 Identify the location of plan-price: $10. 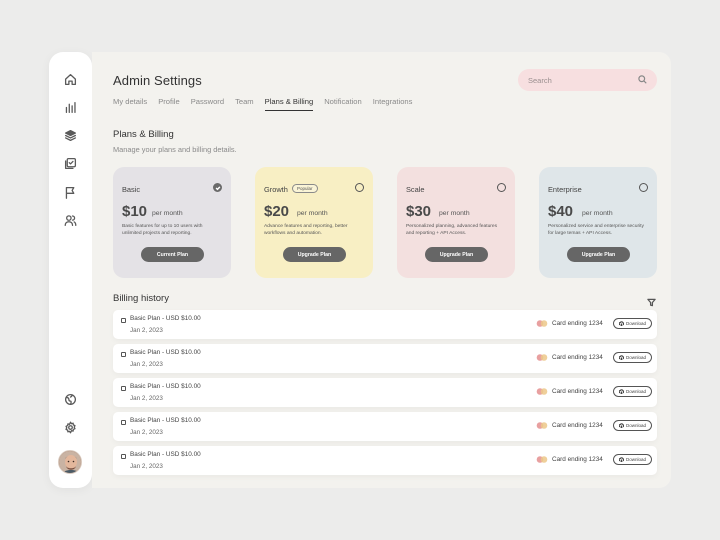
(135, 211).